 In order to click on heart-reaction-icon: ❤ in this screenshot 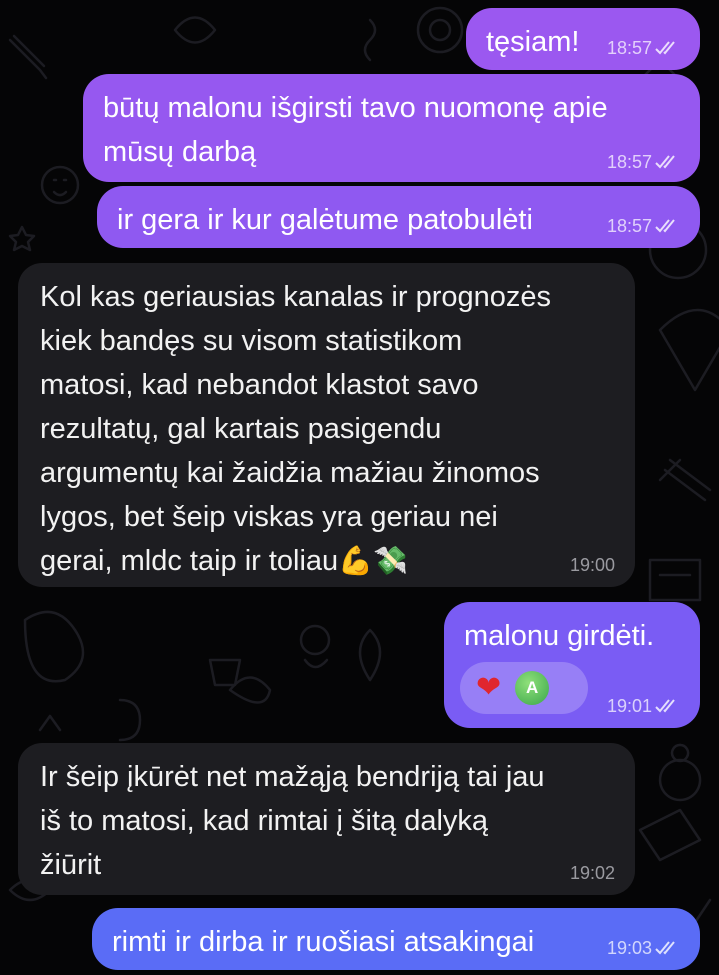, I will do `click(489, 687)`.